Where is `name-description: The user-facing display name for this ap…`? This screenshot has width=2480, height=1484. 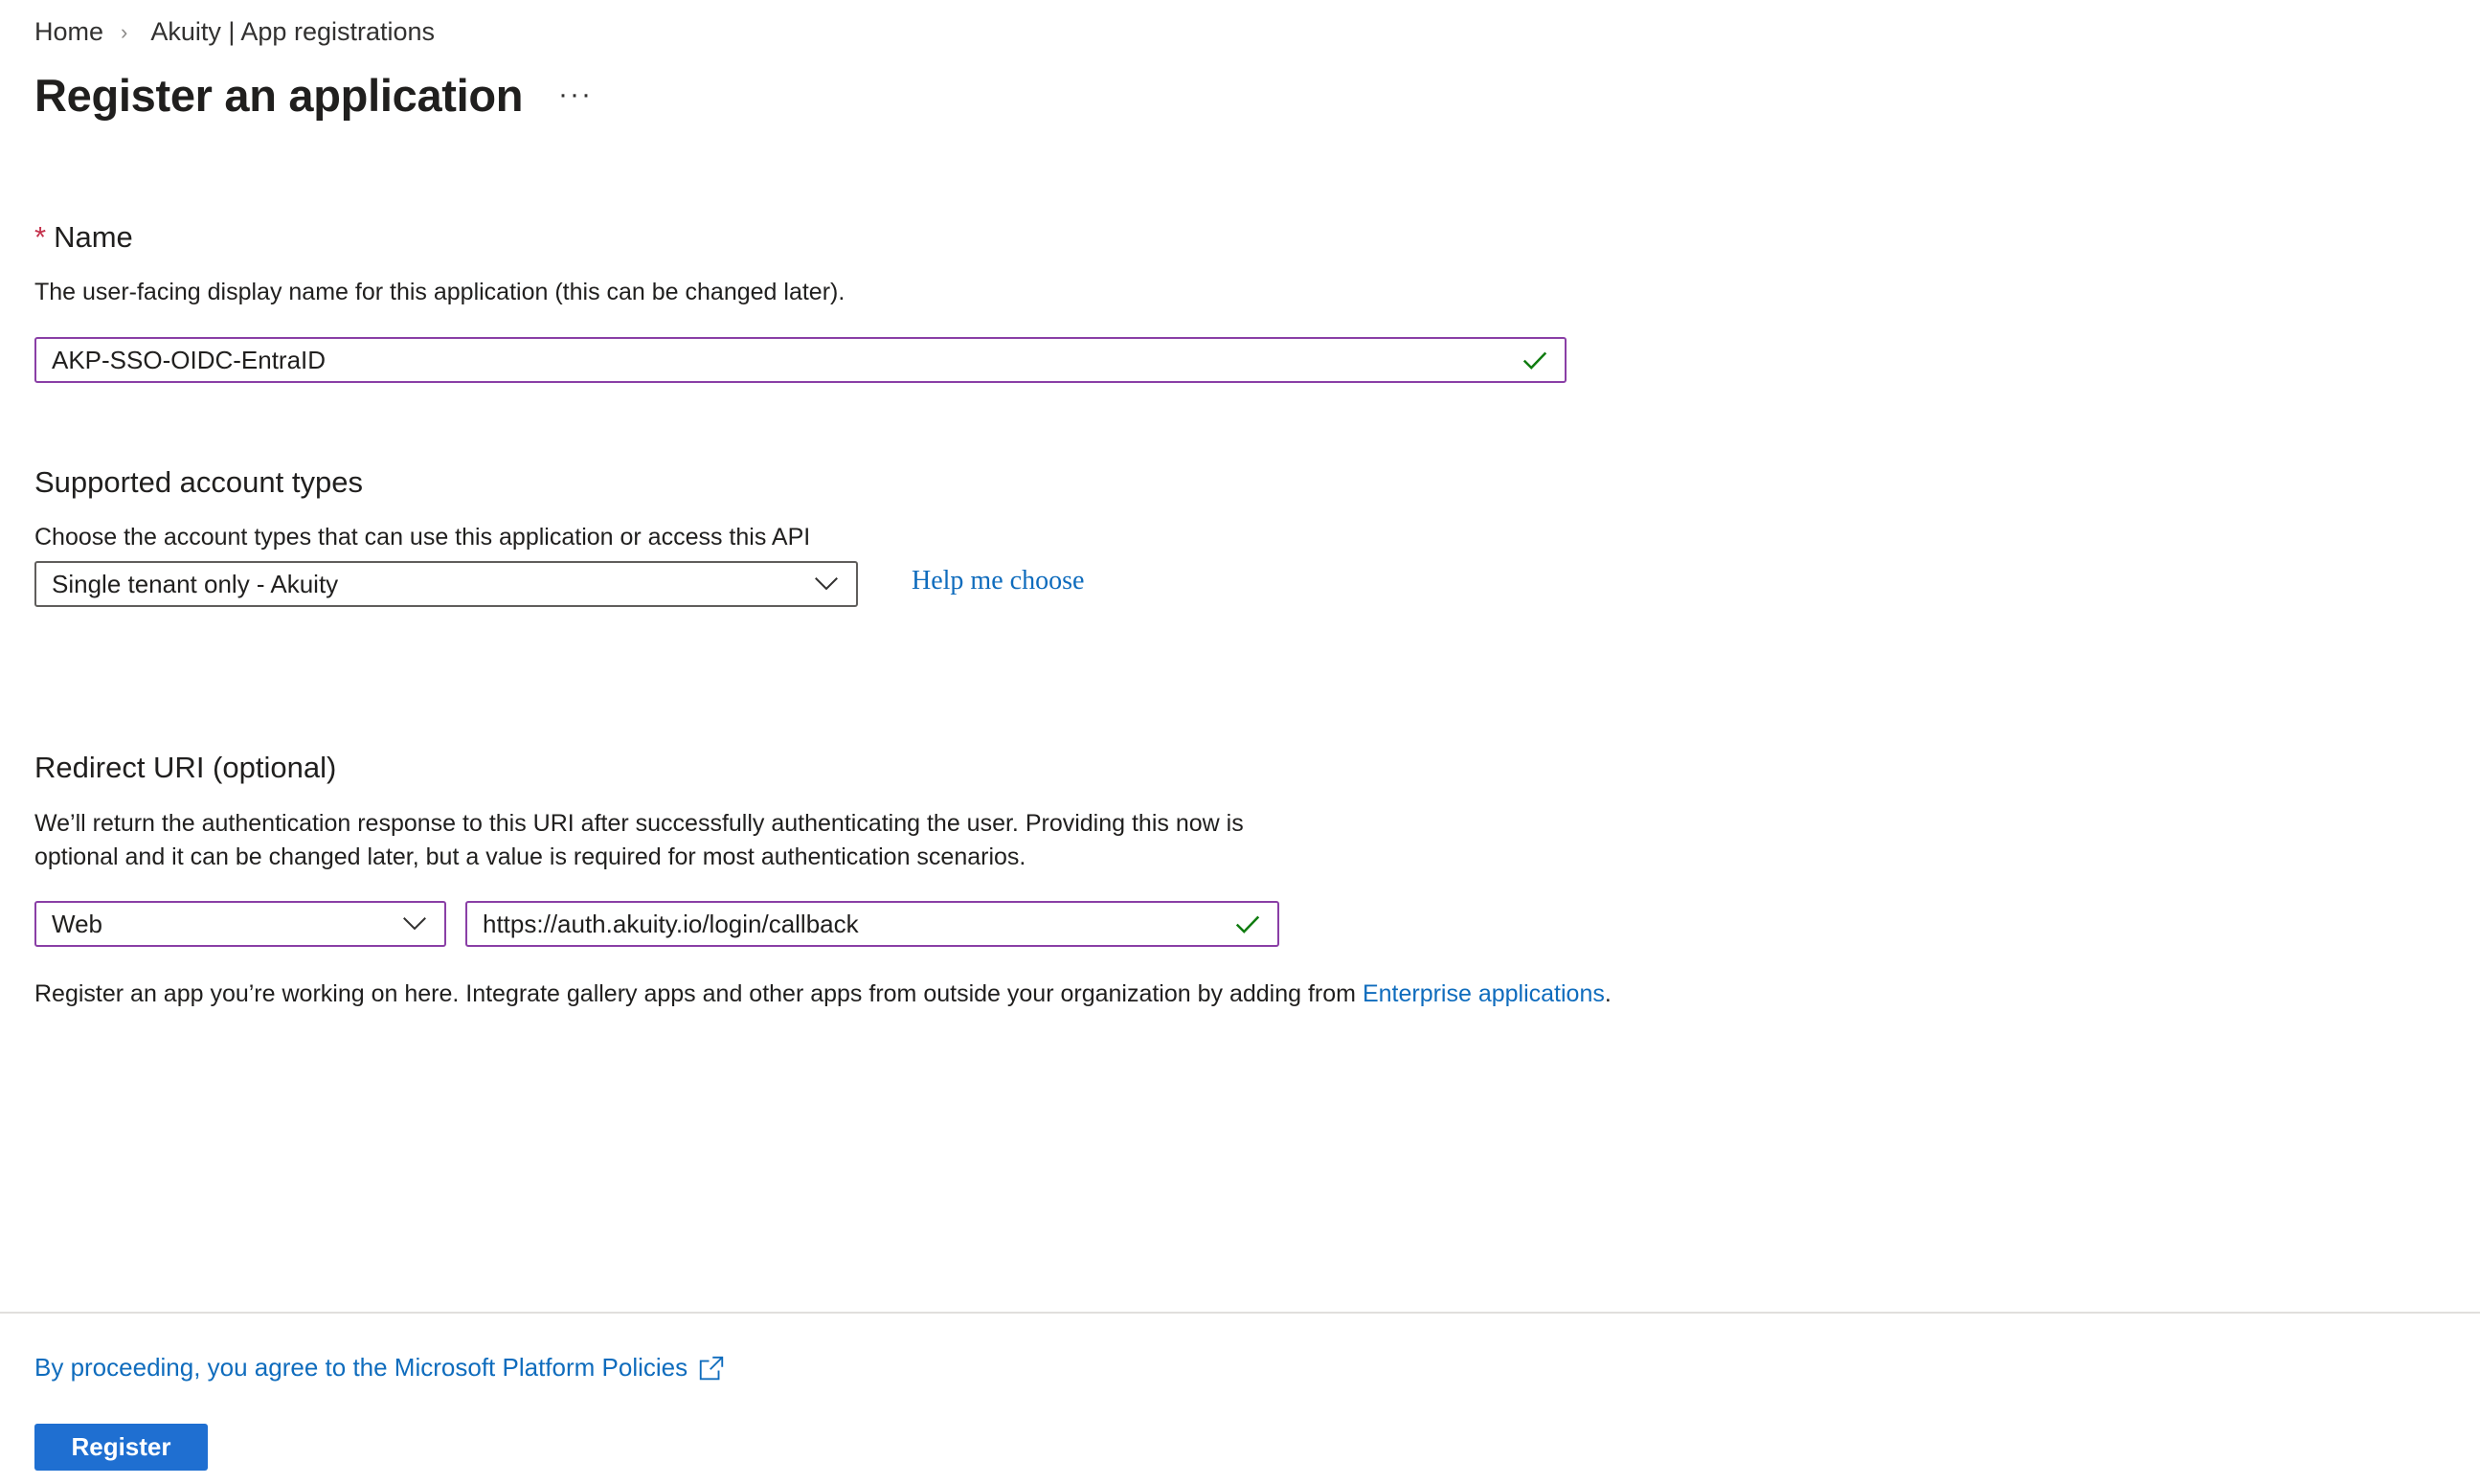
name-description: The user-facing display name for this ap… is located at coordinates (439, 292).